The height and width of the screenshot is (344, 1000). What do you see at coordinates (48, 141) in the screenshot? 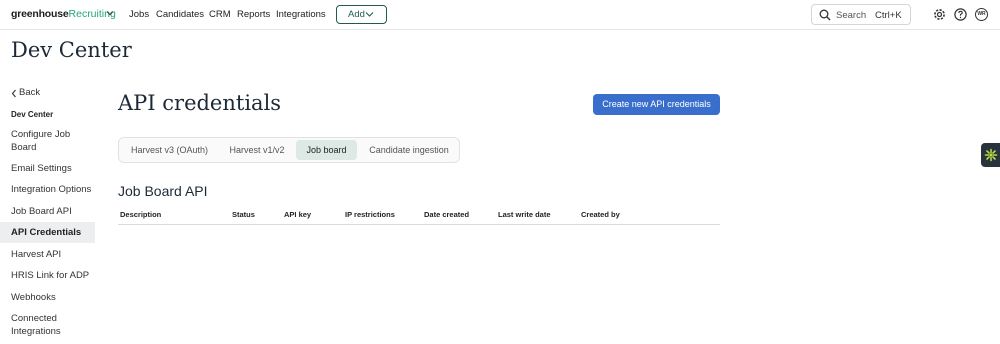
I see `sidebar-item-configure-job-board: Configure Job Board` at bounding box center [48, 141].